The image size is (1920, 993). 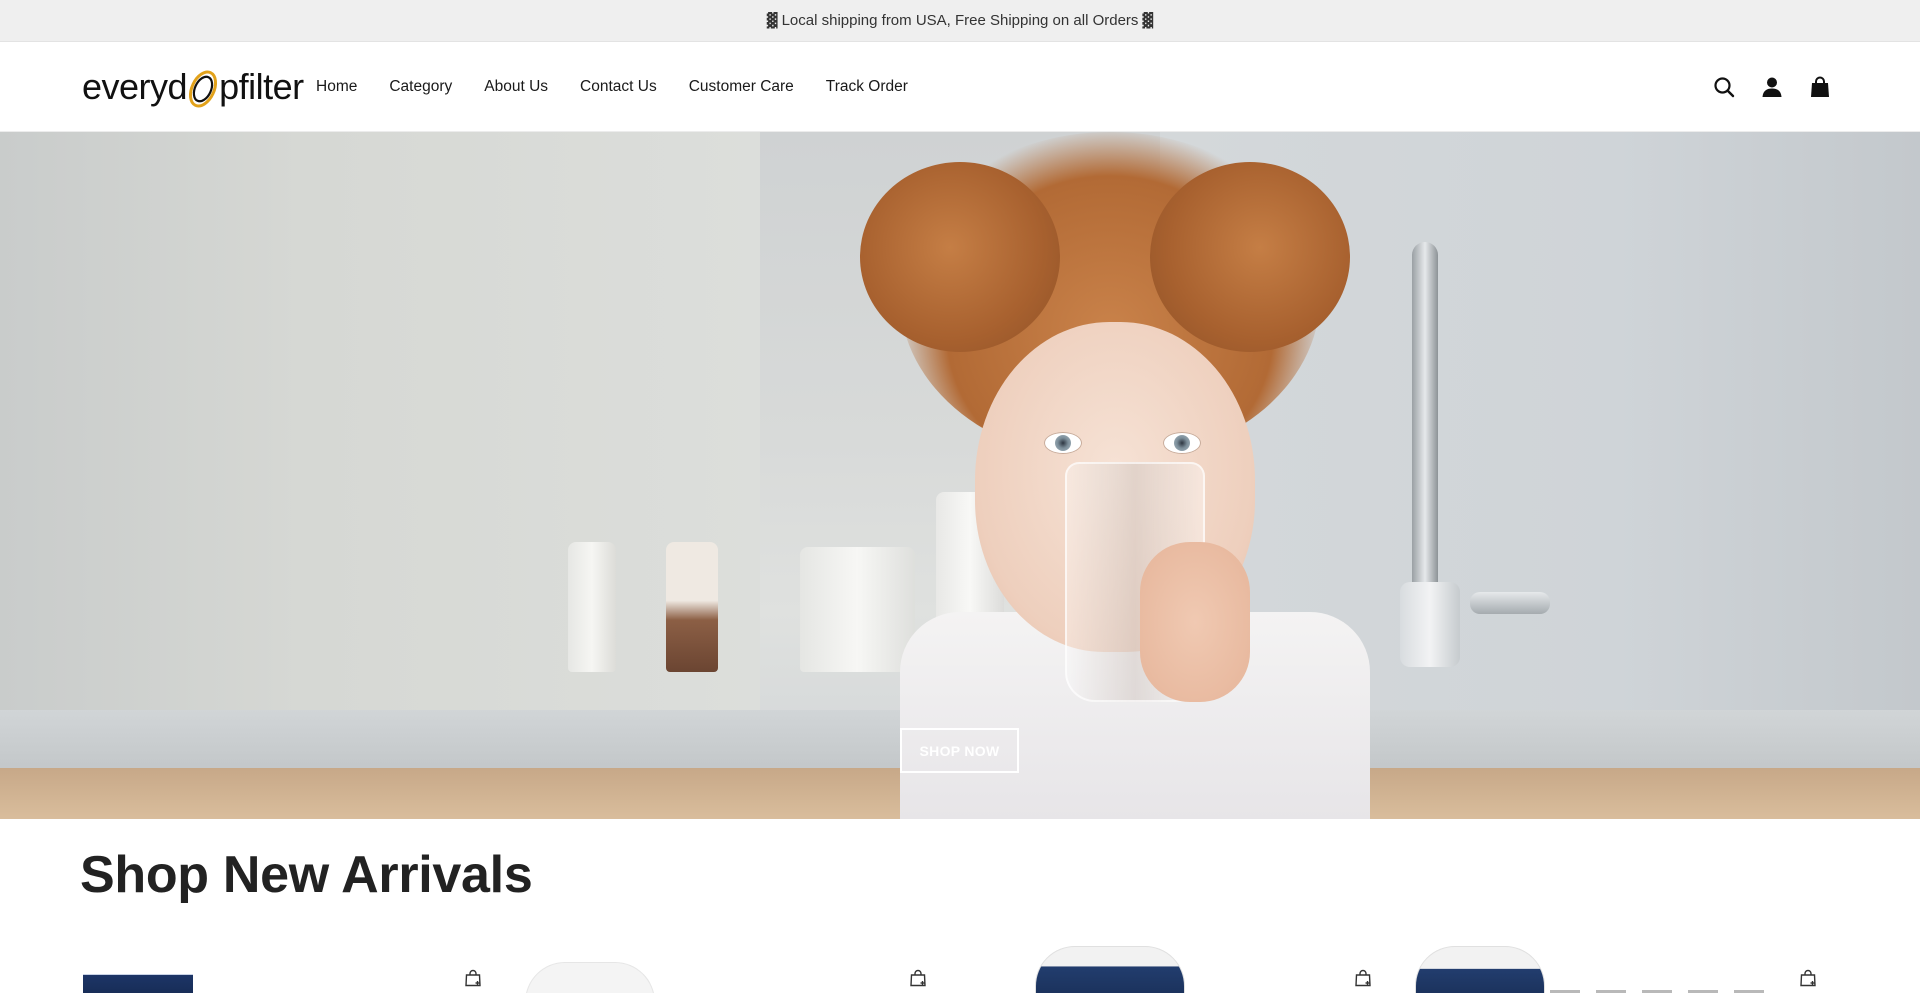 What do you see at coordinates (959, 750) in the screenshot?
I see `shop-now-button: SHOP NOW` at bounding box center [959, 750].